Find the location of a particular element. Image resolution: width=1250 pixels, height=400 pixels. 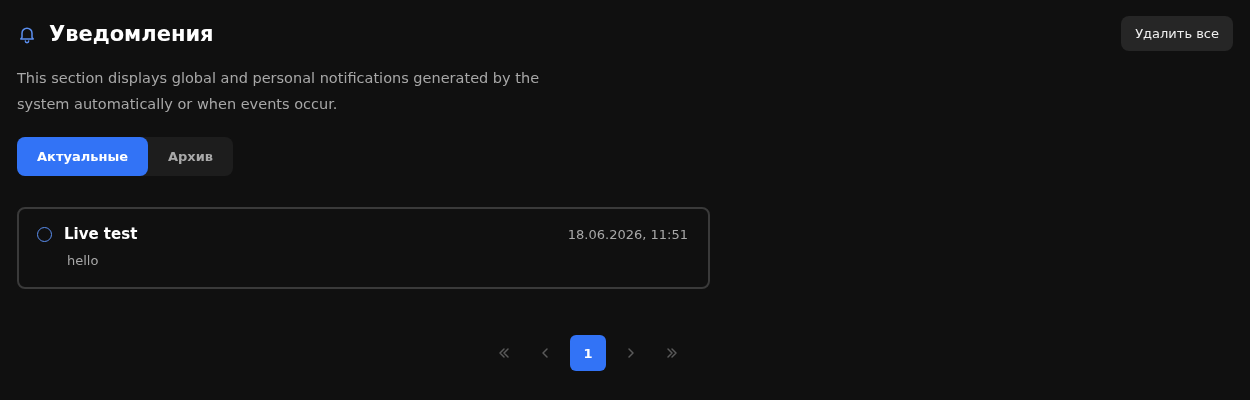

description-text: This section displays global and personal notifications generated by the system automatically or when events occur. is located at coordinates (279, 91).